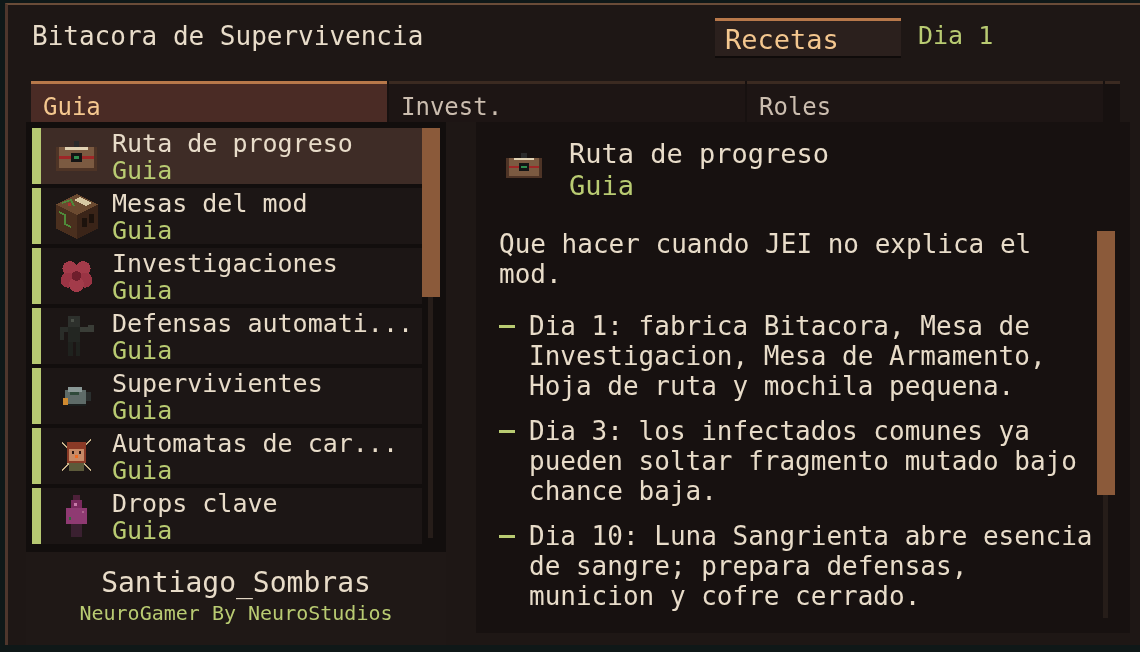  Describe the element at coordinates (227, 396) in the screenshot. I see `guide-list-item: Supervivientes Guia` at that location.